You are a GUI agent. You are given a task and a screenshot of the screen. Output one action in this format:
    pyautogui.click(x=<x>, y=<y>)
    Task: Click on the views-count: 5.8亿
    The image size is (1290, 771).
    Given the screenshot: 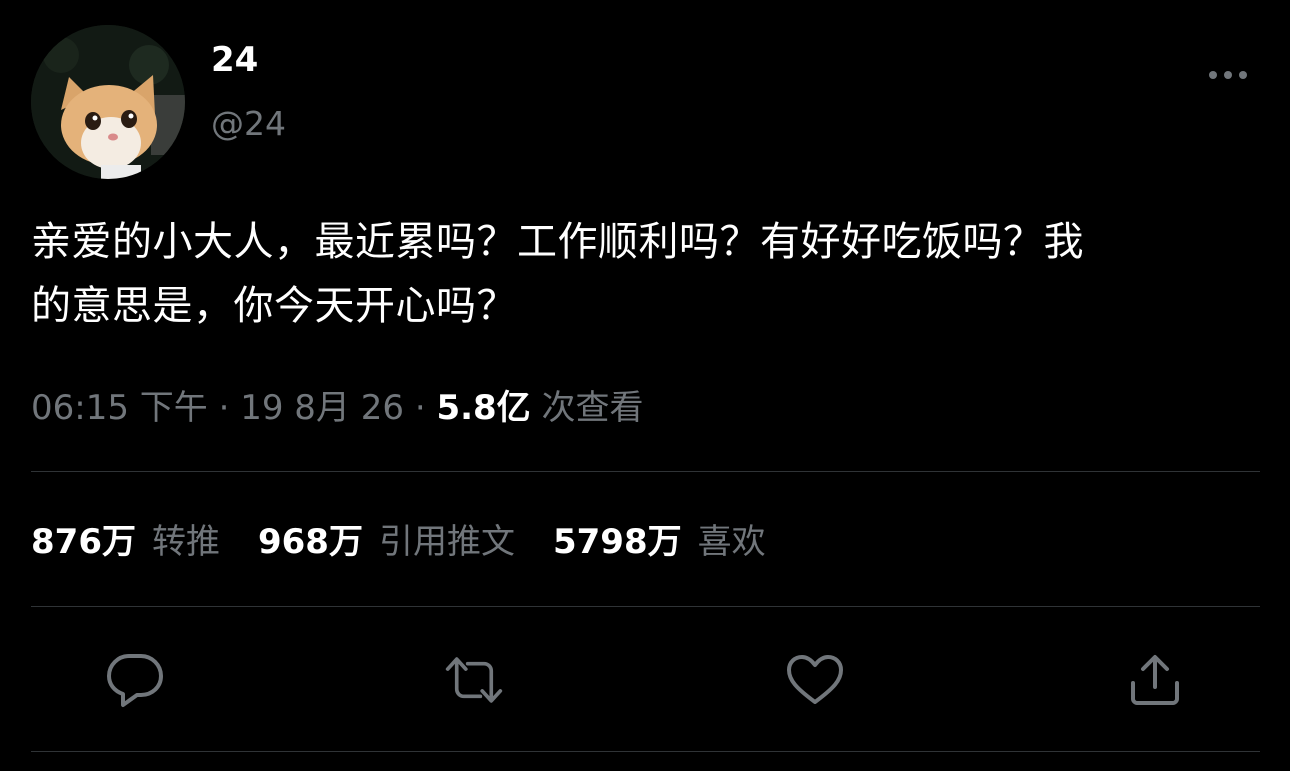 What is the action you would take?
    pyautogui.click(x=483, y=408)
    